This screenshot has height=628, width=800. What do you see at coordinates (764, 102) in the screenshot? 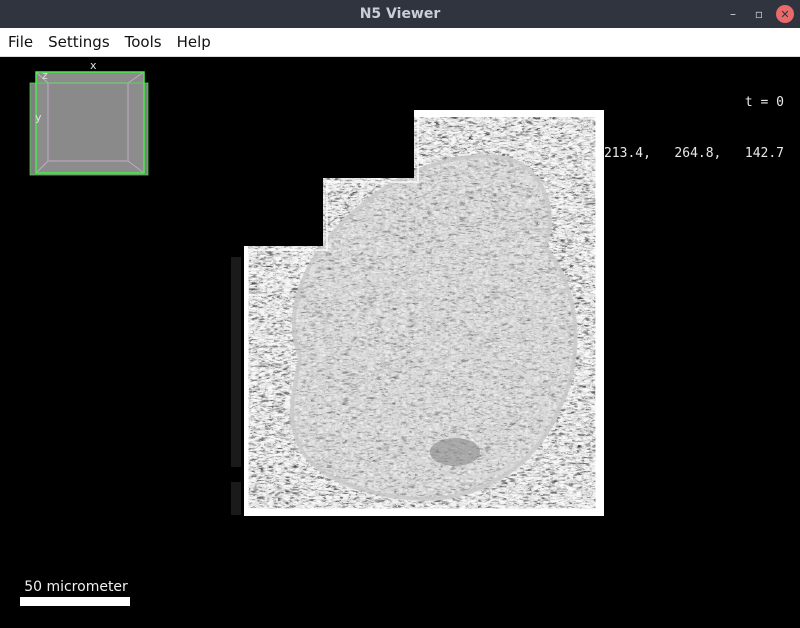
I see `time-label: t = 0` at bounding box center [764, 102].